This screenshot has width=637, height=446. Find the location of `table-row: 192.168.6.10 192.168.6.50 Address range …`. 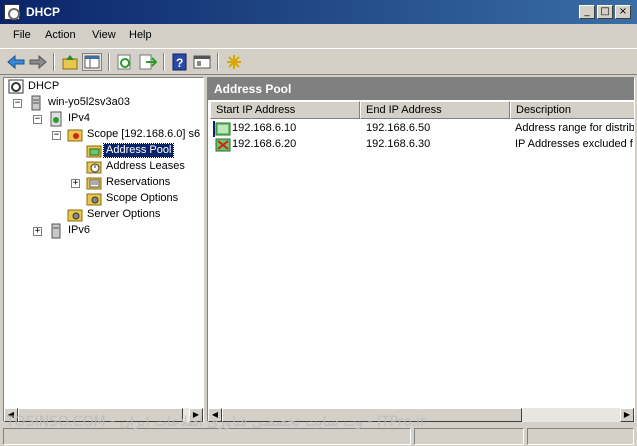

table-row: 192.168.6.10 192.168.6.50 Address range … is located at coordinates (421, 129).